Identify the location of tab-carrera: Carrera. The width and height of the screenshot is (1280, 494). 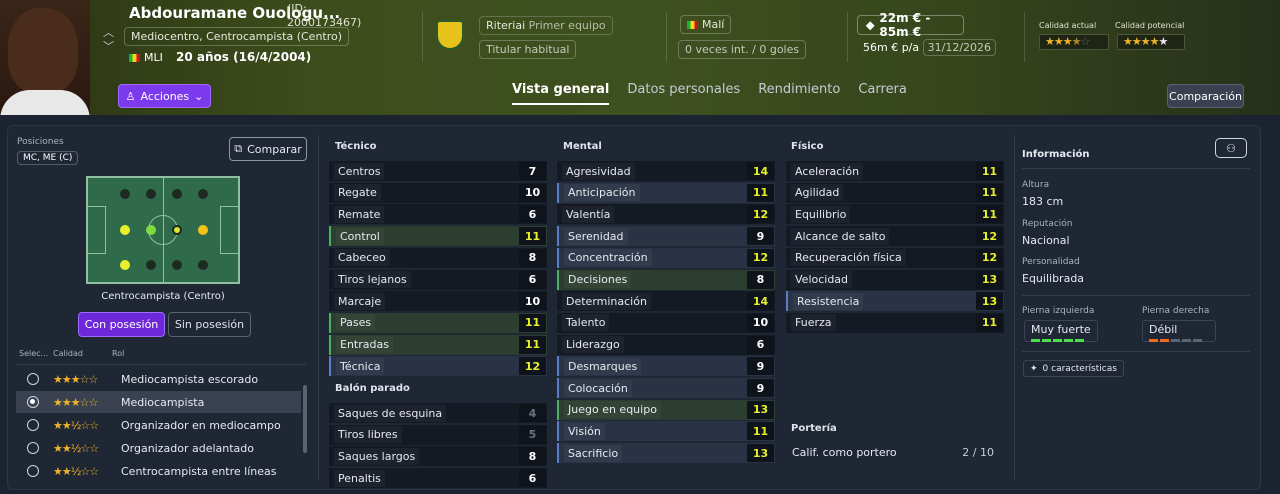
(882, 93).